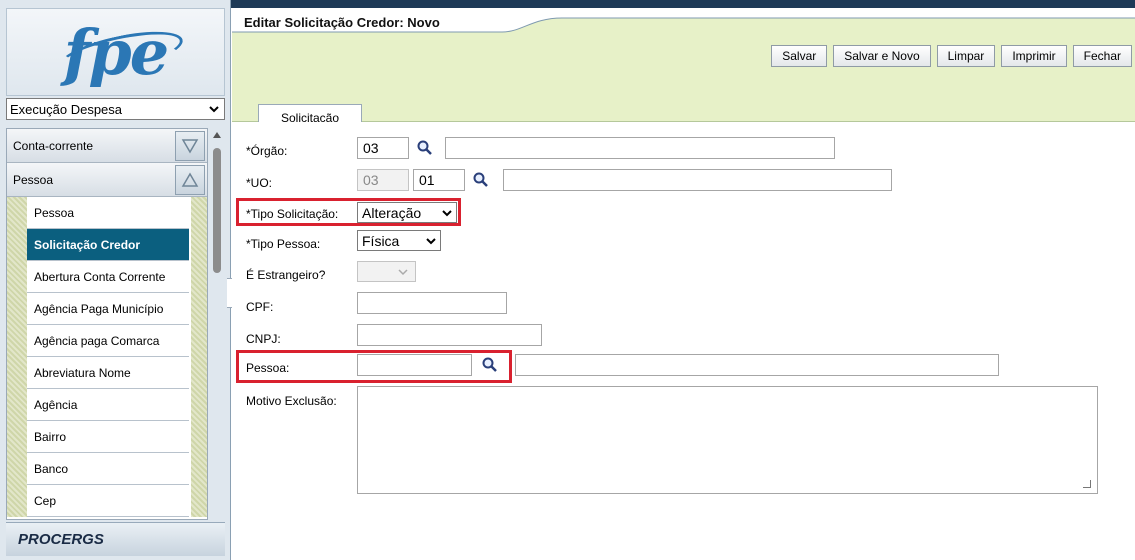 The height and width of the screenshot is (560, 1135). What do you see at coordinates (108, 405) in the screenshot?
I see `sidebar-item-agencia: Agência` at bounding box center [108, 405].